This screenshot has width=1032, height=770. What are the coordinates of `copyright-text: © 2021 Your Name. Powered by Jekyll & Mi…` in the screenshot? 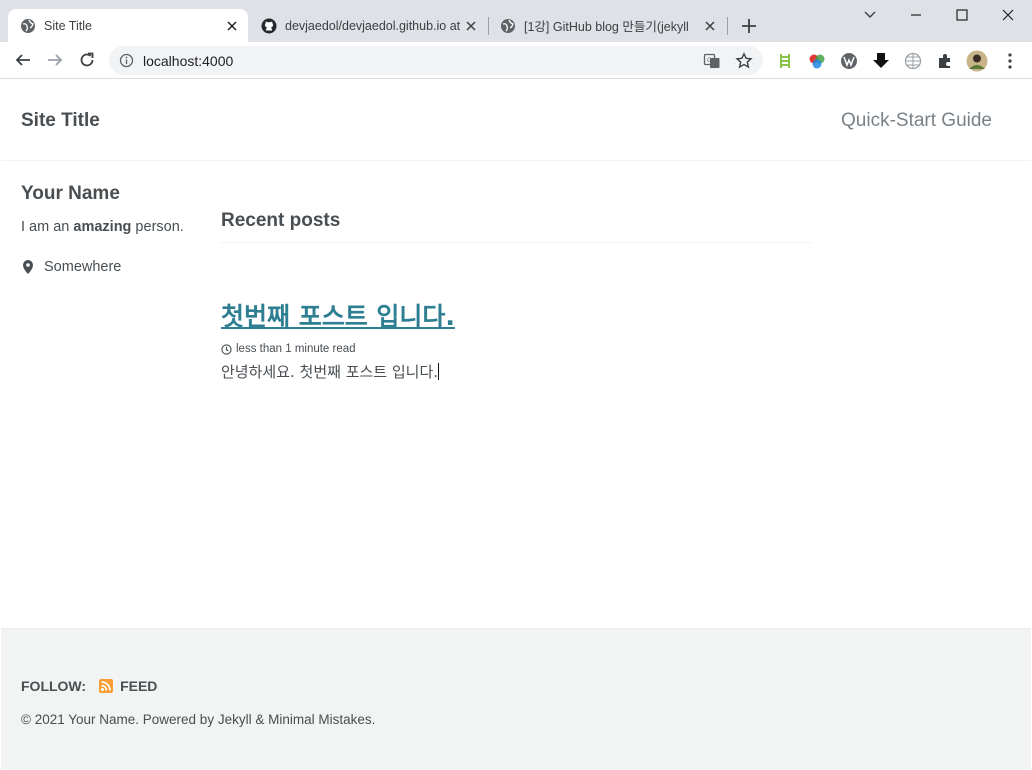 It's located at (198, 719).